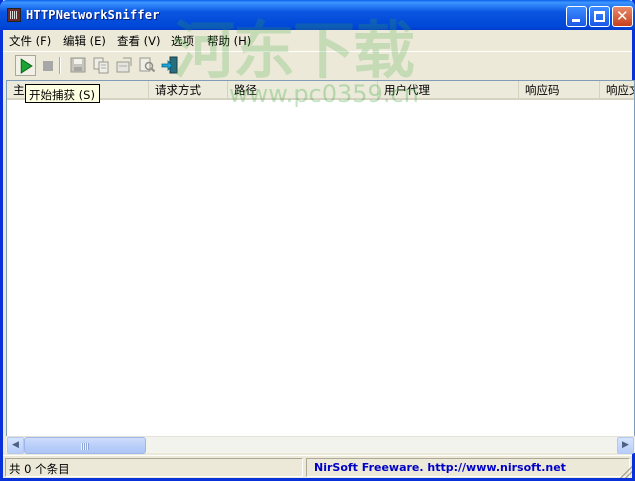 The height and width of the screenshot is (481, 635). I want to click on copy-button, so click(101, 65).